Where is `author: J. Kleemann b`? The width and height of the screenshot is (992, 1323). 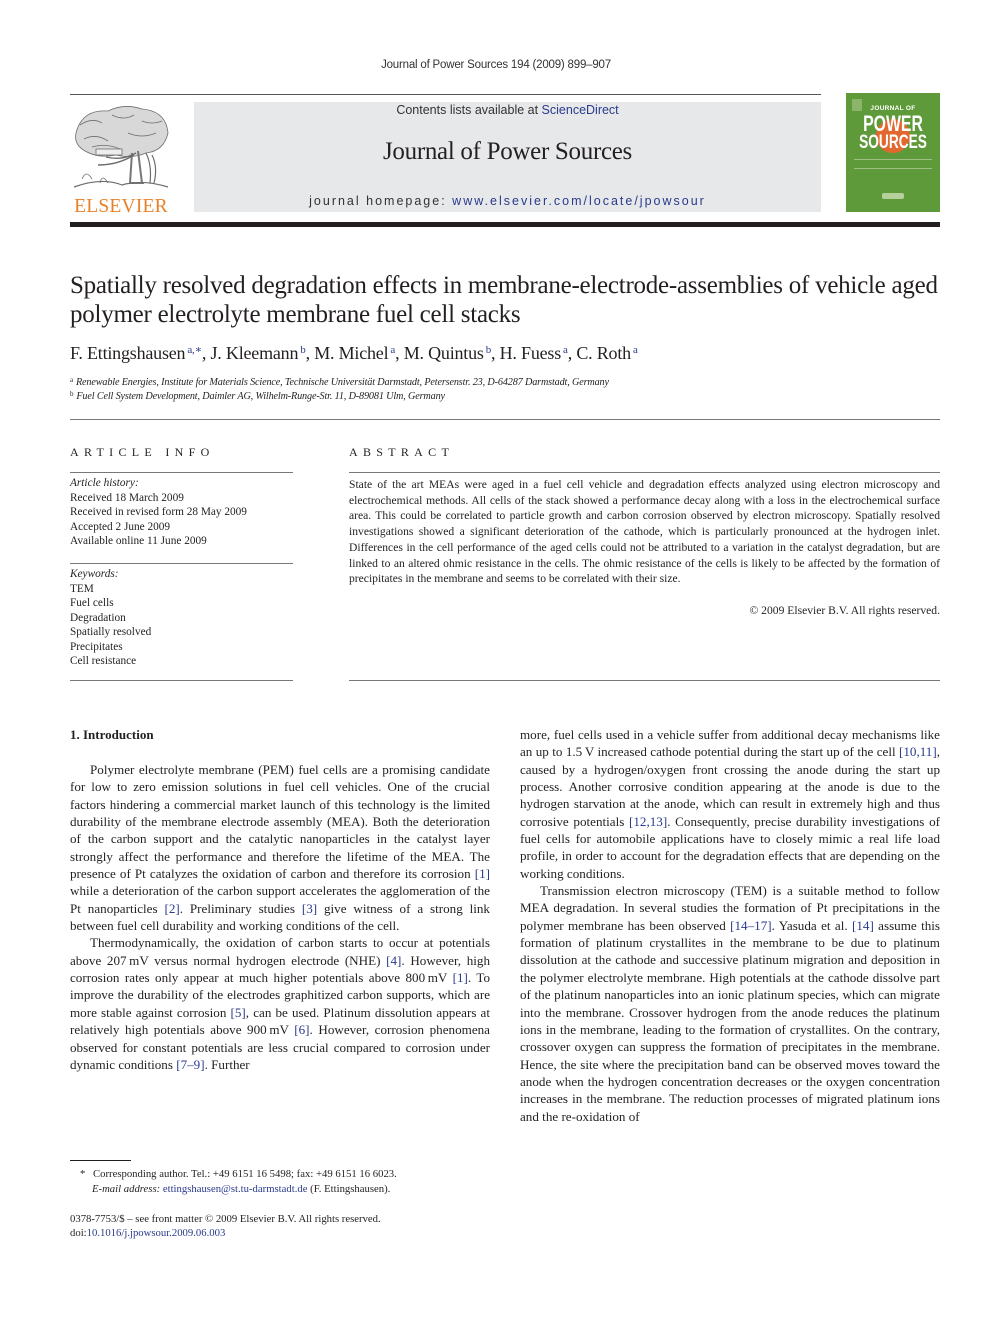
author: J. Kleemann b is located at coordinates (258, 353).